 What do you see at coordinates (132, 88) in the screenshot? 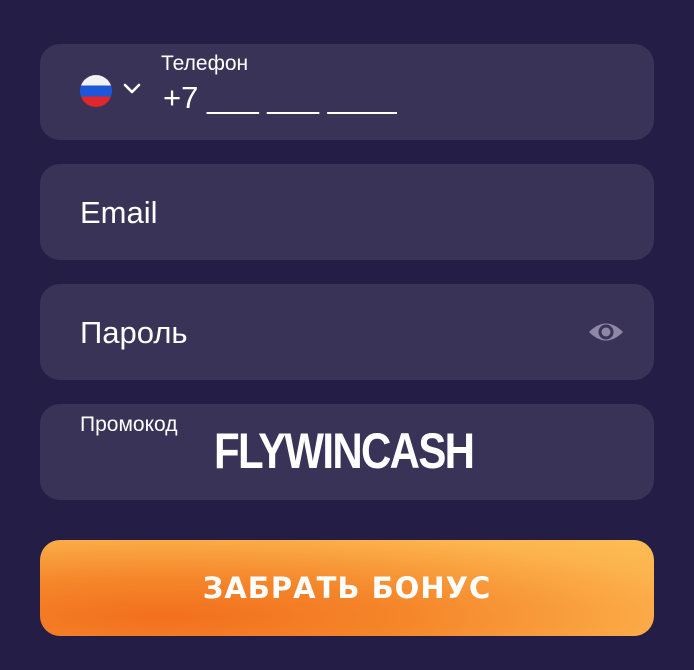
I see `chevron-down-icon` at bounding box center [132, 88].